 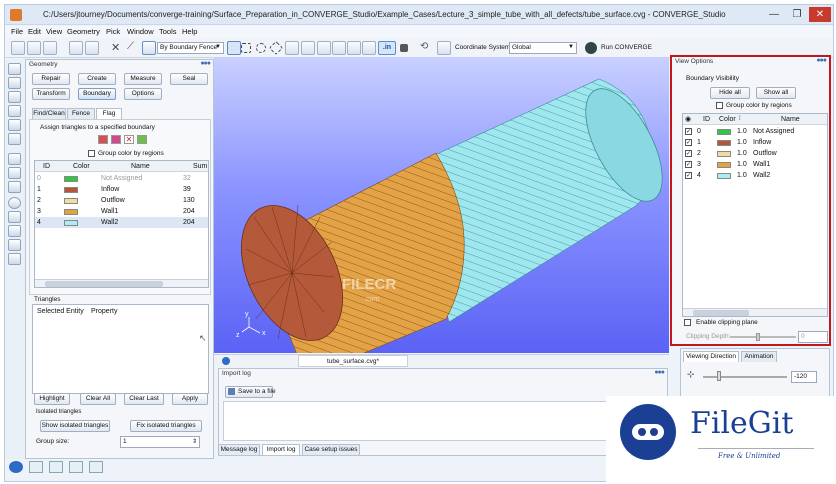 What do you see at coordinates (543, 48) in the screenshot?
I see `coordinate-system-select: Global ▼` at bounding box center [543, 48].